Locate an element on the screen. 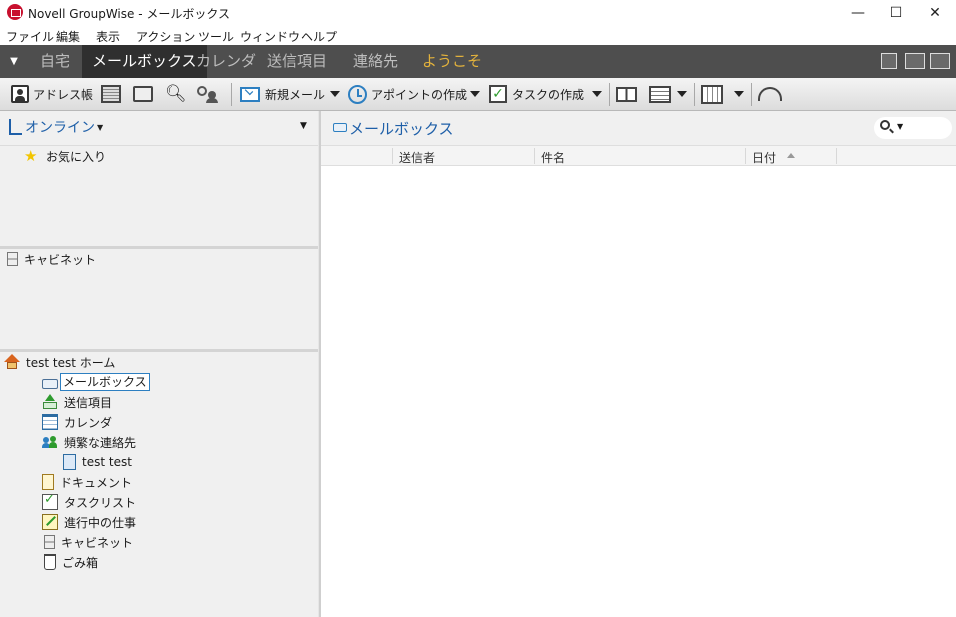 The image size is (956, 617). column-header: 送信者 件名 日付 is located at coordinates (638, 155).